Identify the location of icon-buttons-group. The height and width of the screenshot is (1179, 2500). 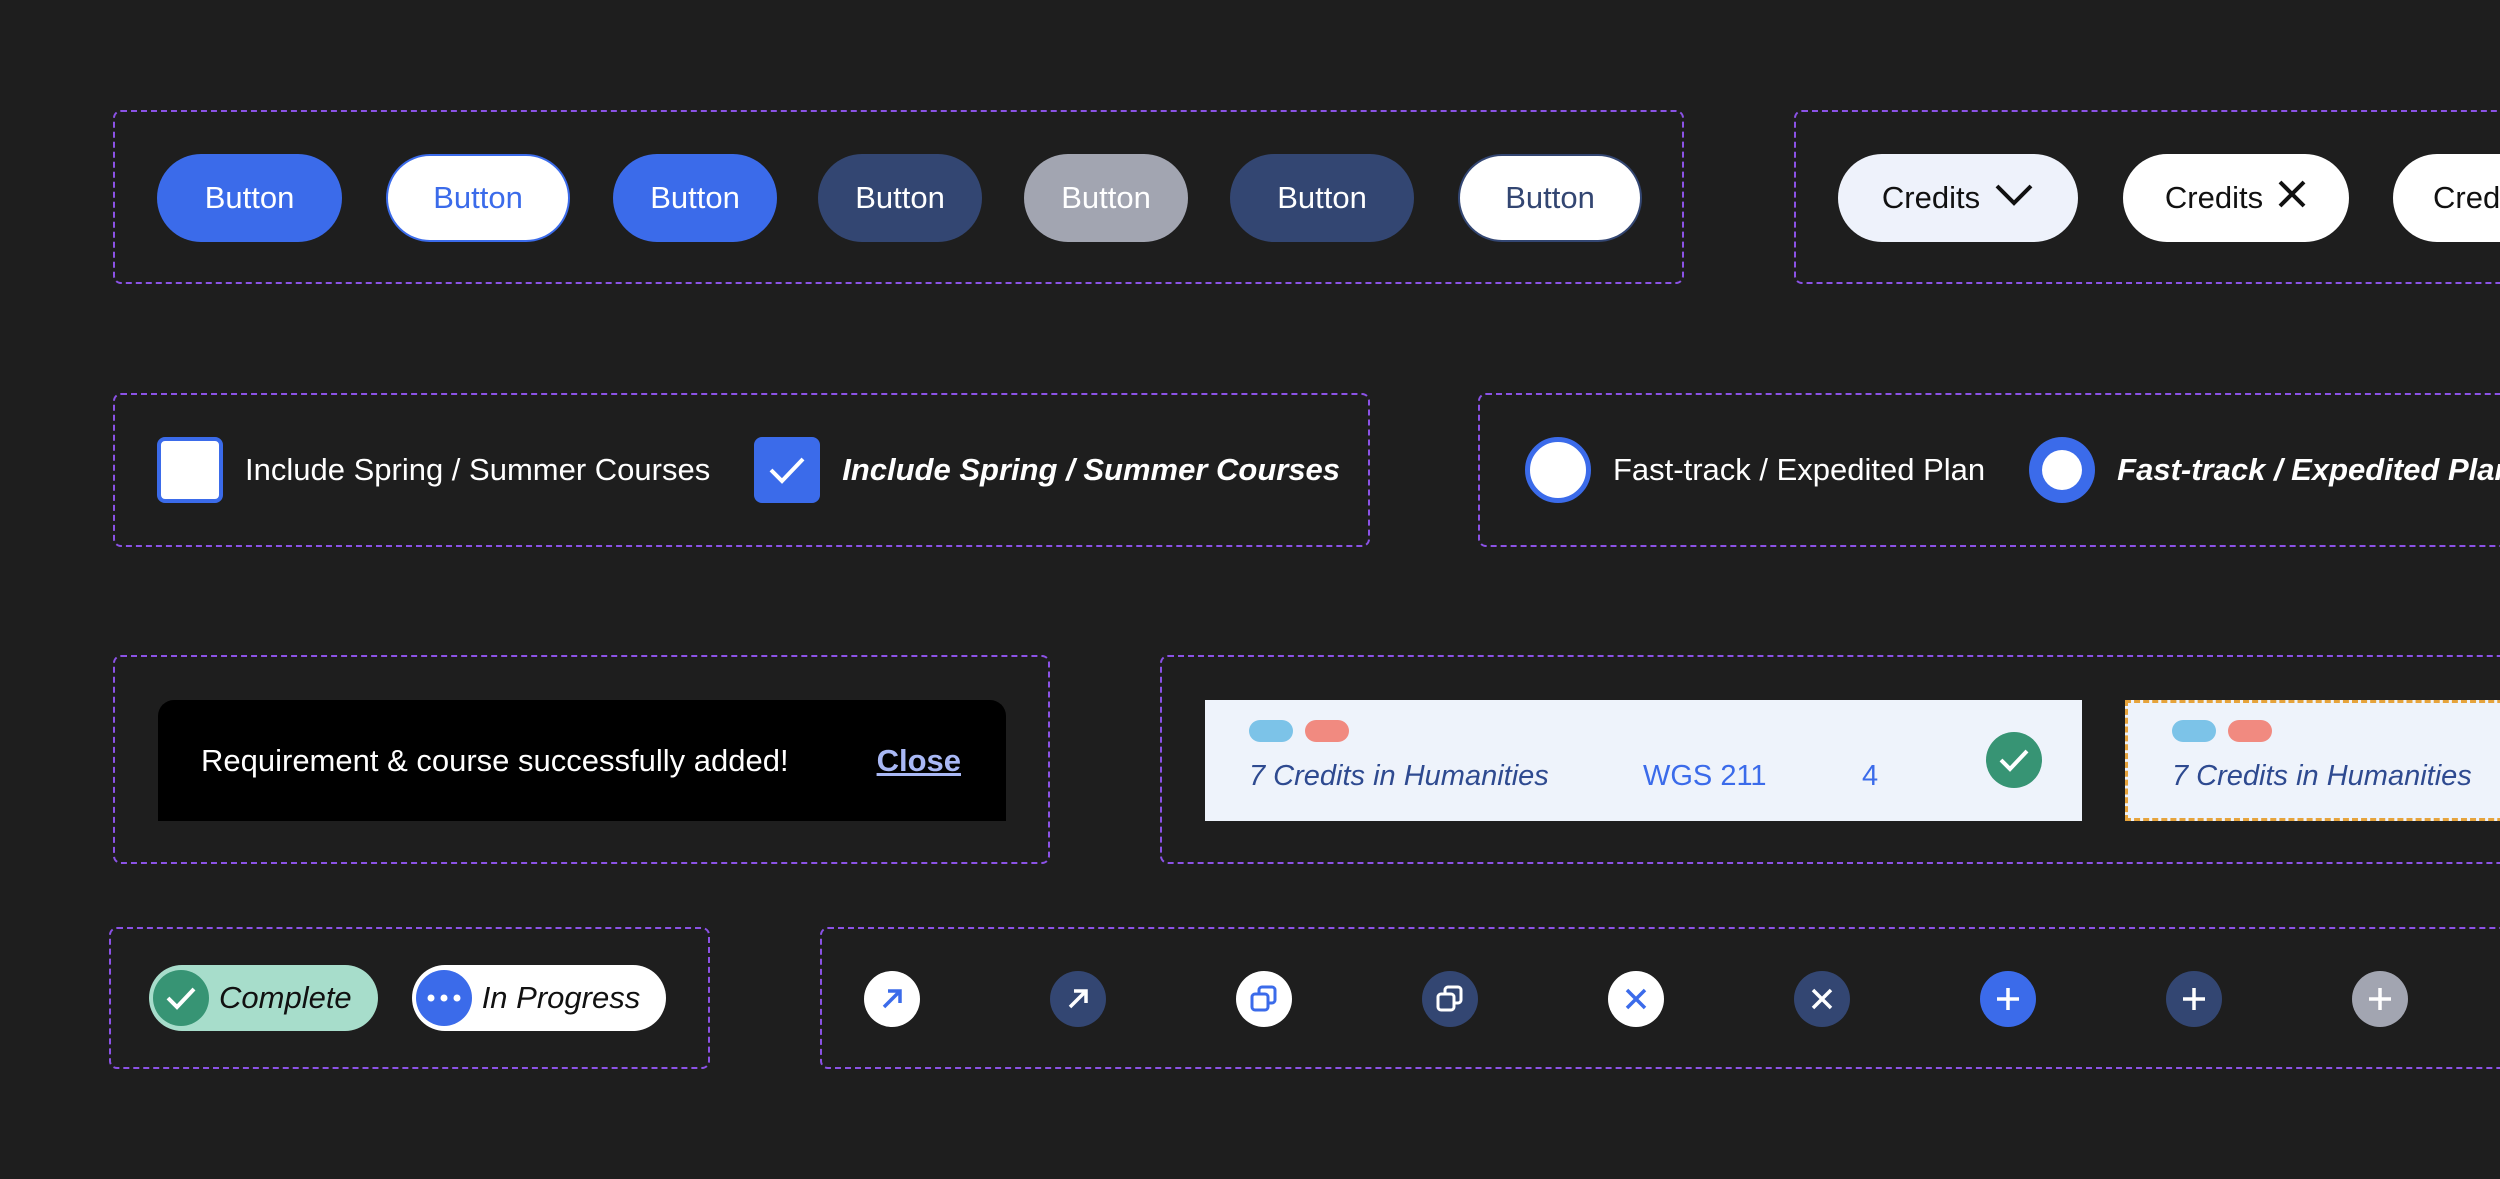
(1660, 998).